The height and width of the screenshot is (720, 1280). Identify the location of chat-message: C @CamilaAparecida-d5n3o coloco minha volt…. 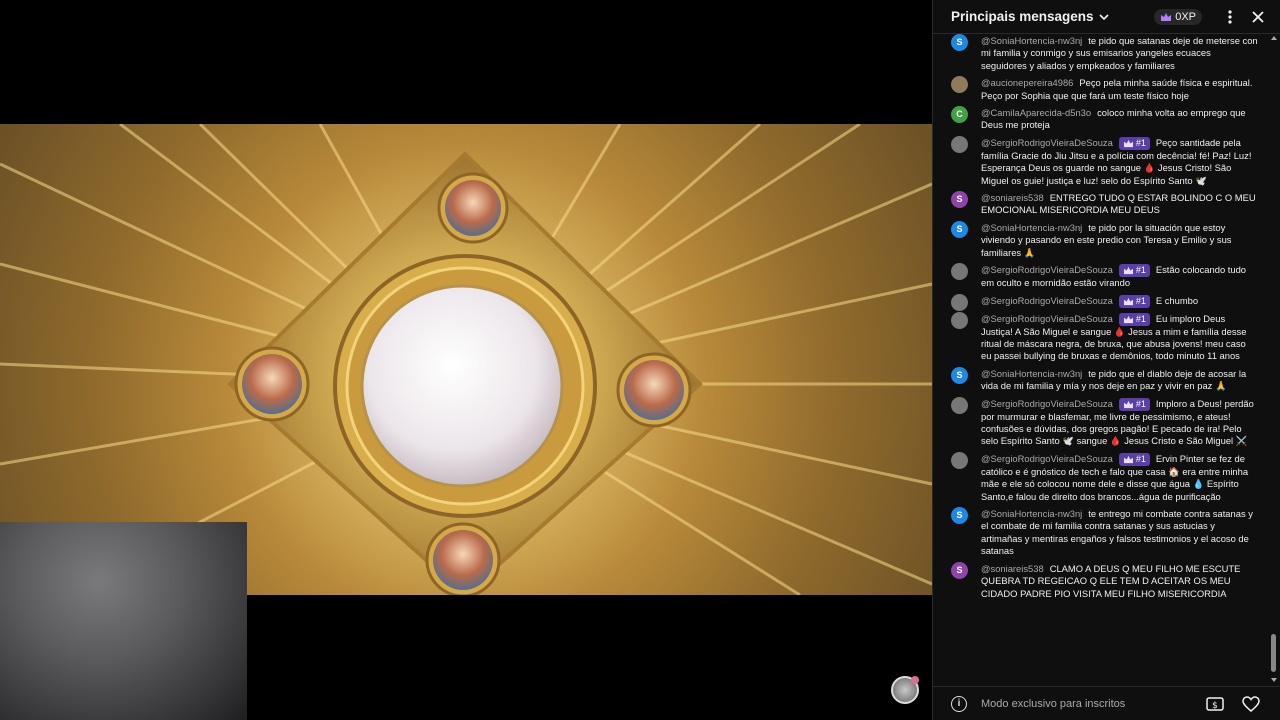
(1101, 121).